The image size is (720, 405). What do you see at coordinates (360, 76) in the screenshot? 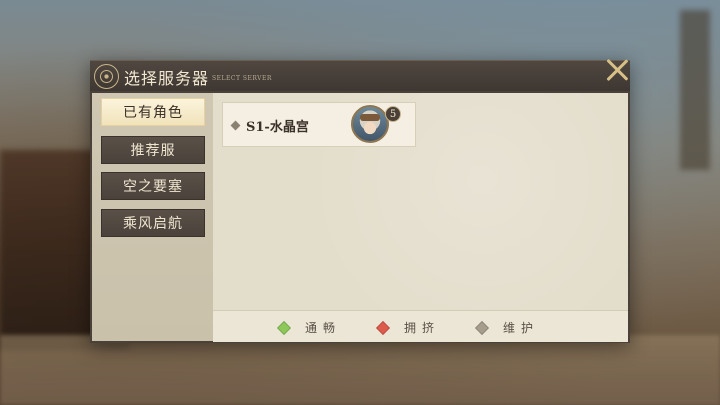
I see `dialog-header: 选择服务器 SELECT SERVER` at bounding box center [360, 76].